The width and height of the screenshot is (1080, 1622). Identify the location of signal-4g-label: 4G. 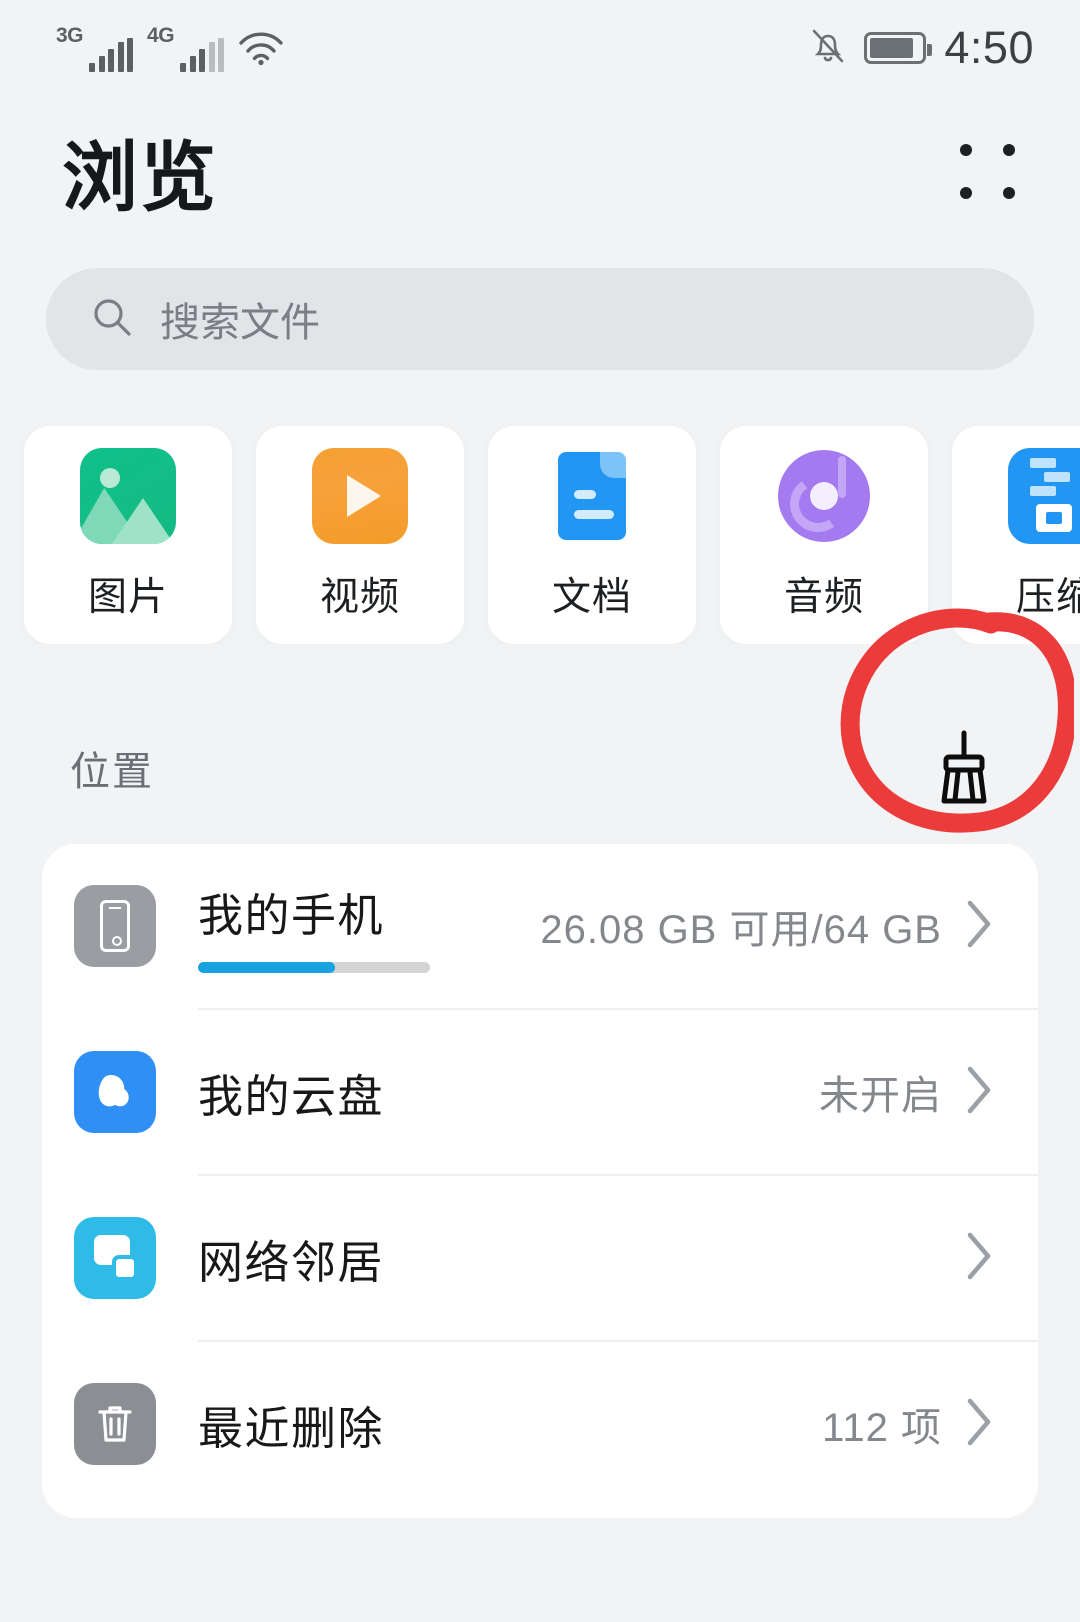
(161, 35).